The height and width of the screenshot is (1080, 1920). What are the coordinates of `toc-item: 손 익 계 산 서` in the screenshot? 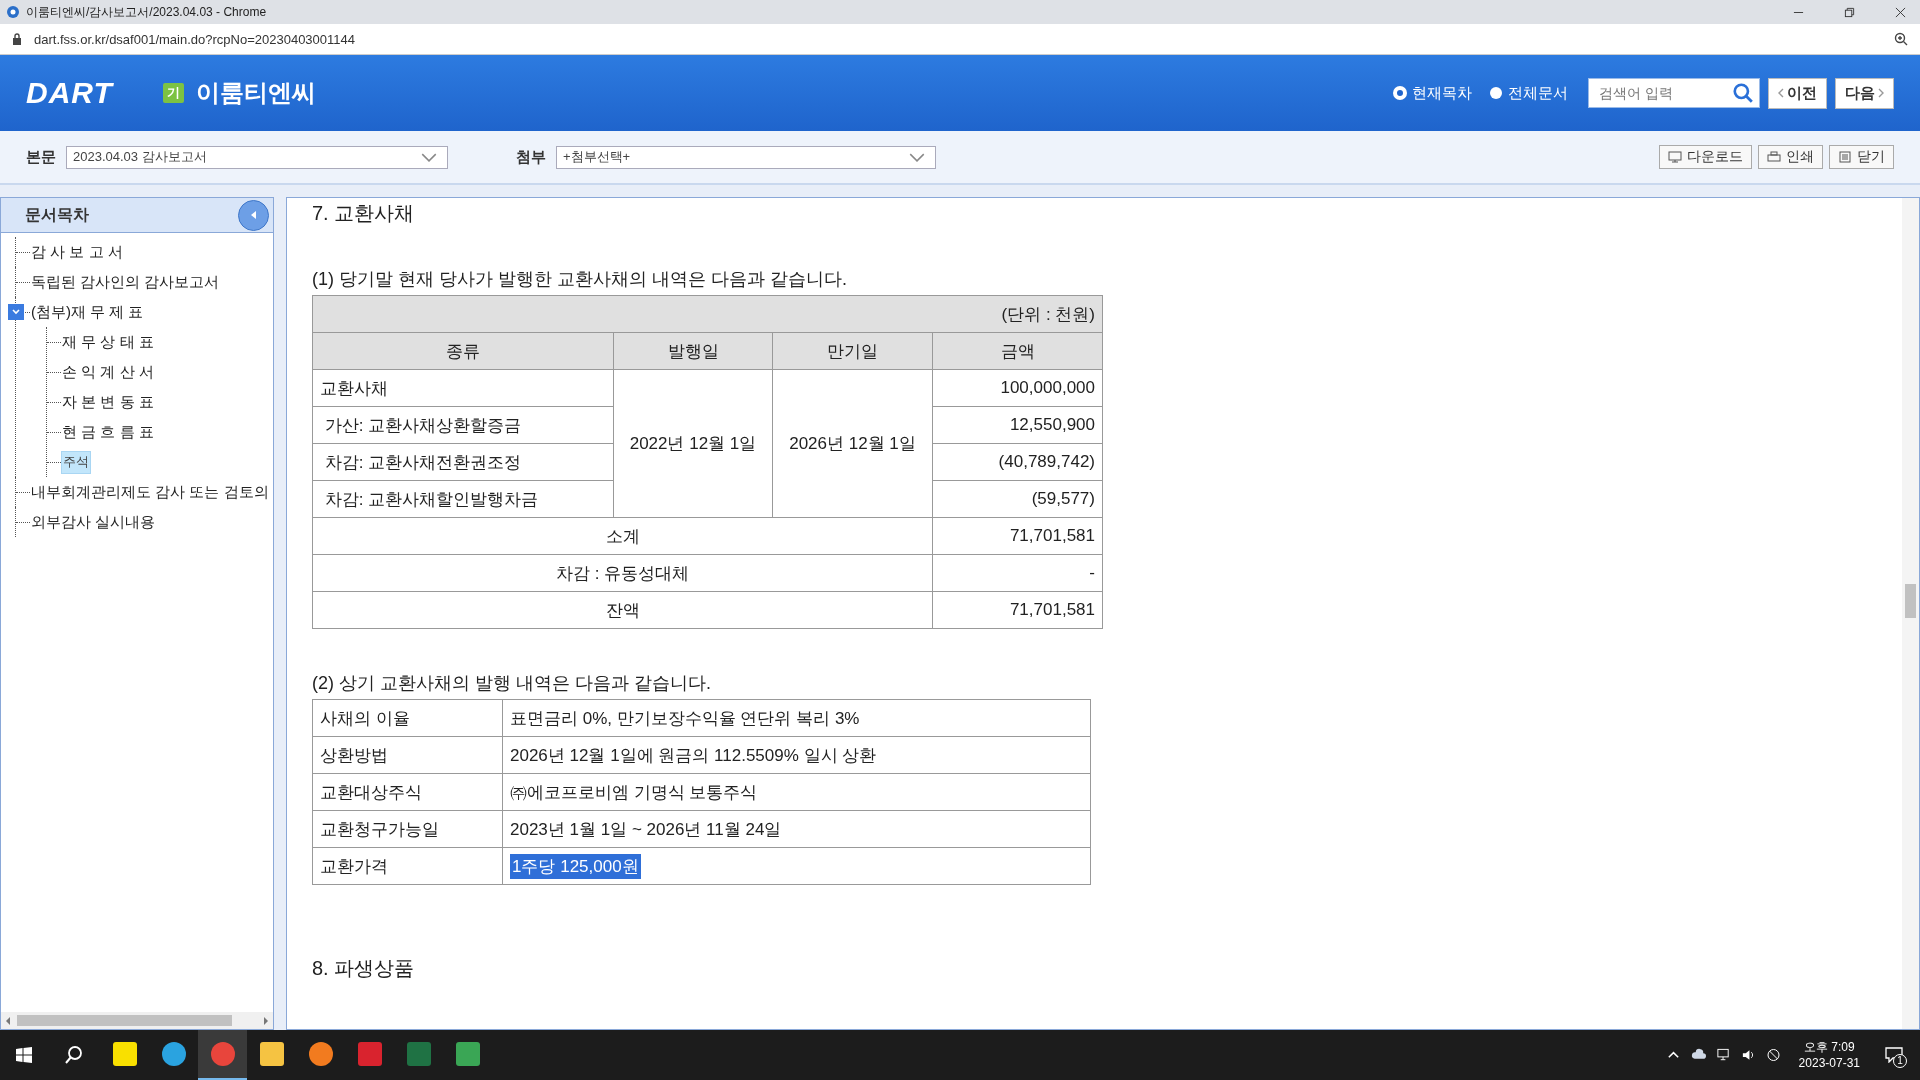 It's located at (108, 372).